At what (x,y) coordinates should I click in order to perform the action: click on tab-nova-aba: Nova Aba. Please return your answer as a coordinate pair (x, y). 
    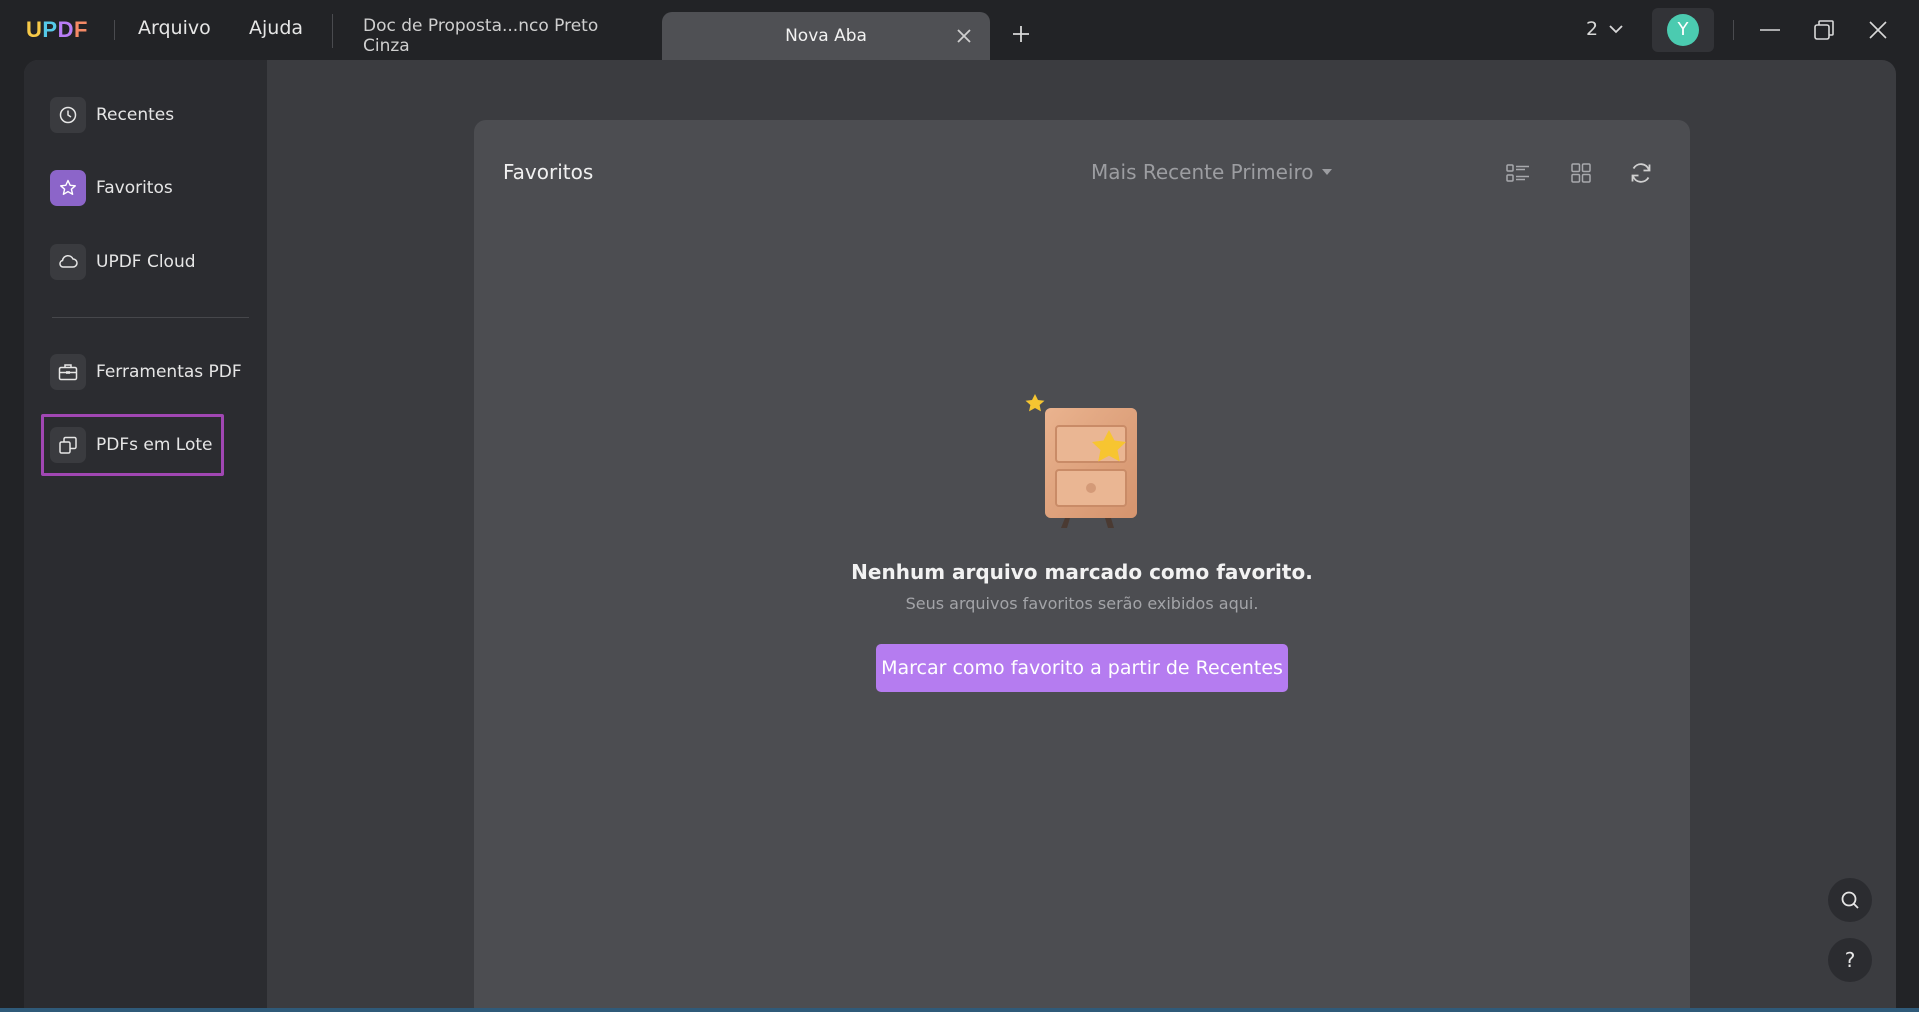
    Looking at the image, I should click on (826, 36).